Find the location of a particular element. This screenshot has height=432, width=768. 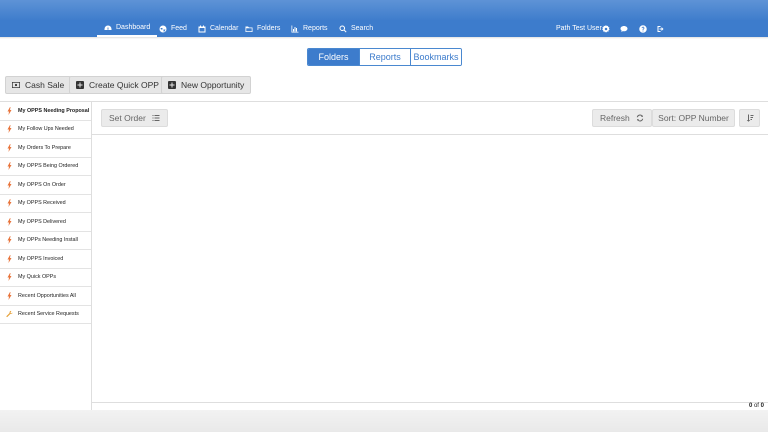

create-quick-opp-button: Create Quick OPP is located at coordinates (117, 85).